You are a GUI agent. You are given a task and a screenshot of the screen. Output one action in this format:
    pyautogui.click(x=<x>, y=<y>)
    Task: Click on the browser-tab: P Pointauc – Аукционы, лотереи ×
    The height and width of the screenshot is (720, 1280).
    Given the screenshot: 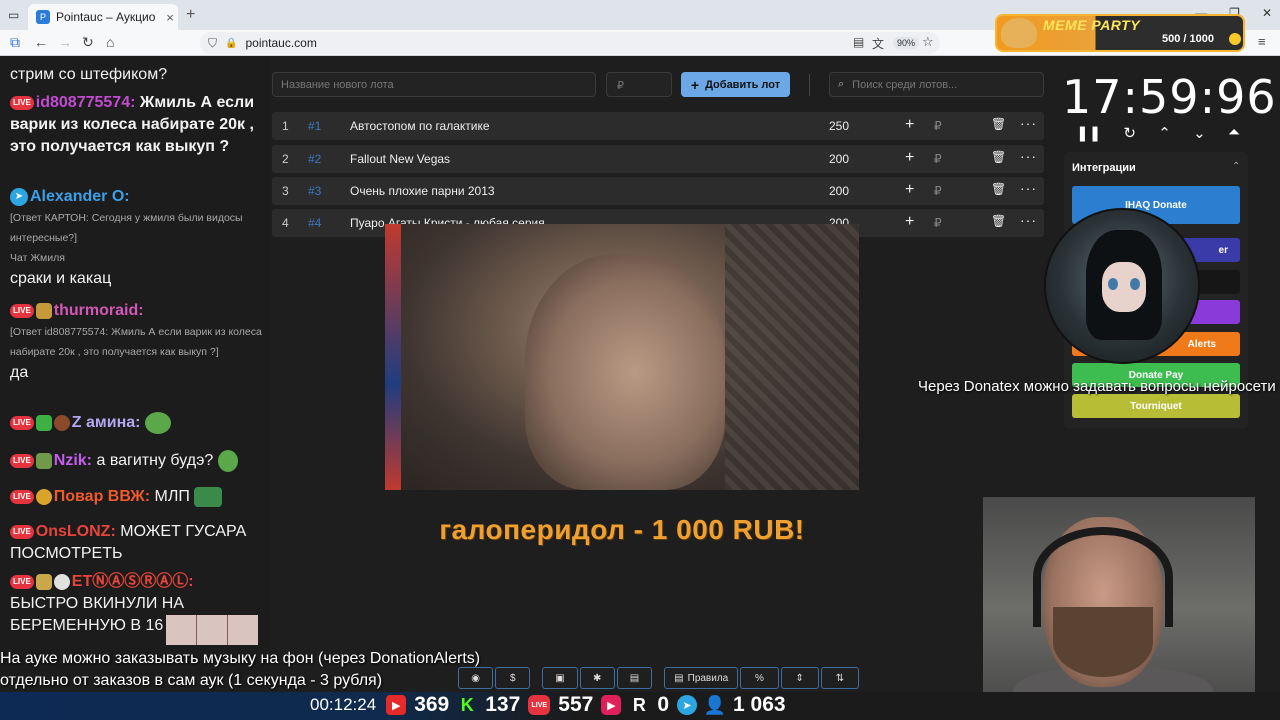 What is the action you would take?
    pyautogui.click(x=103, y=17)
    